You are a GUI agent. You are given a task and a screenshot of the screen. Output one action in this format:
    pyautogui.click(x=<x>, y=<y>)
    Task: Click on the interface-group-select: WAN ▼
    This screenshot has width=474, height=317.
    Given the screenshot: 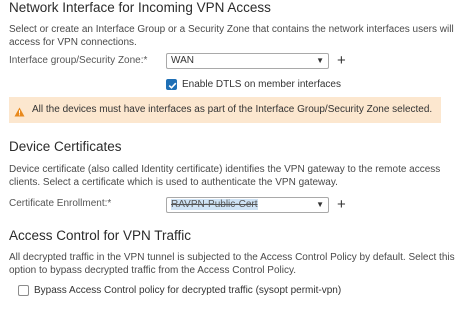 What is the action you would take?
    pyautogui.click(x=247, y=61)
    